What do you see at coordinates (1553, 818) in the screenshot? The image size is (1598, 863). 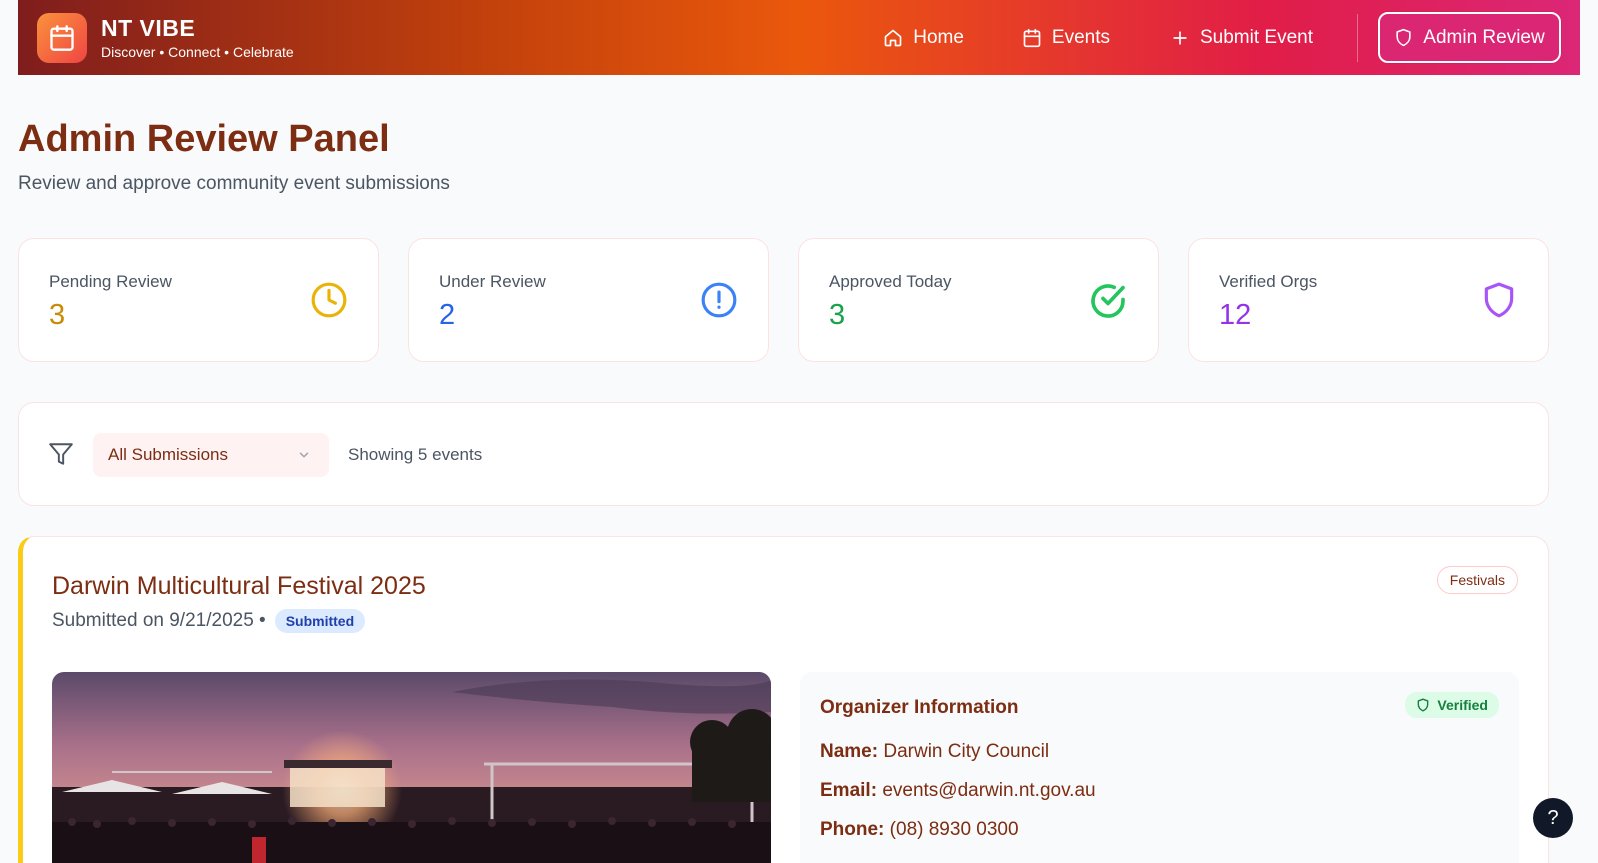 I see `help-button: ?` at bounding box center [1553, 818].